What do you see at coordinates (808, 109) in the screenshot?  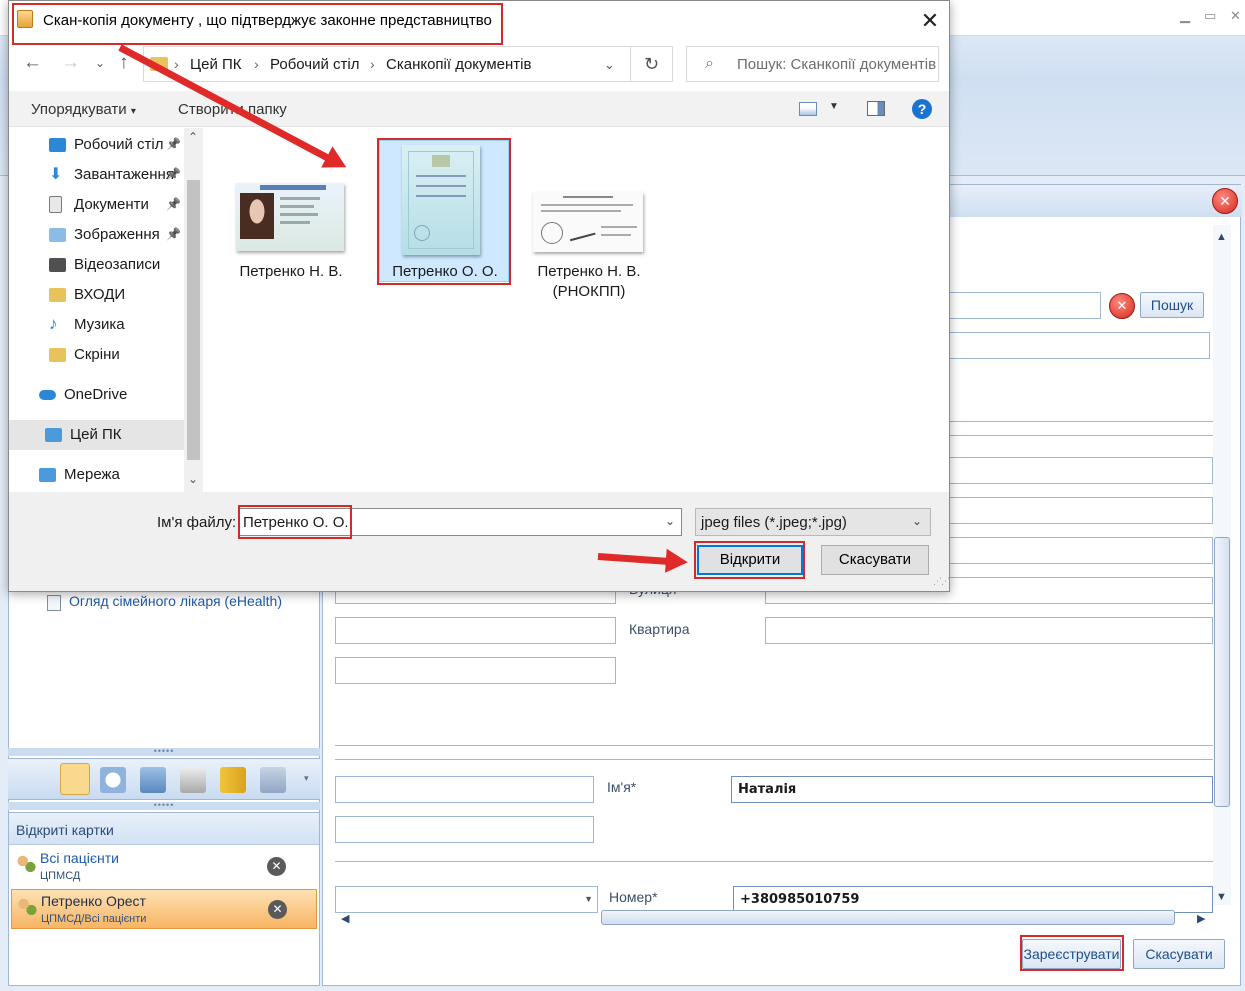 I see `view-options-icon` at bounding box center [808, 109].